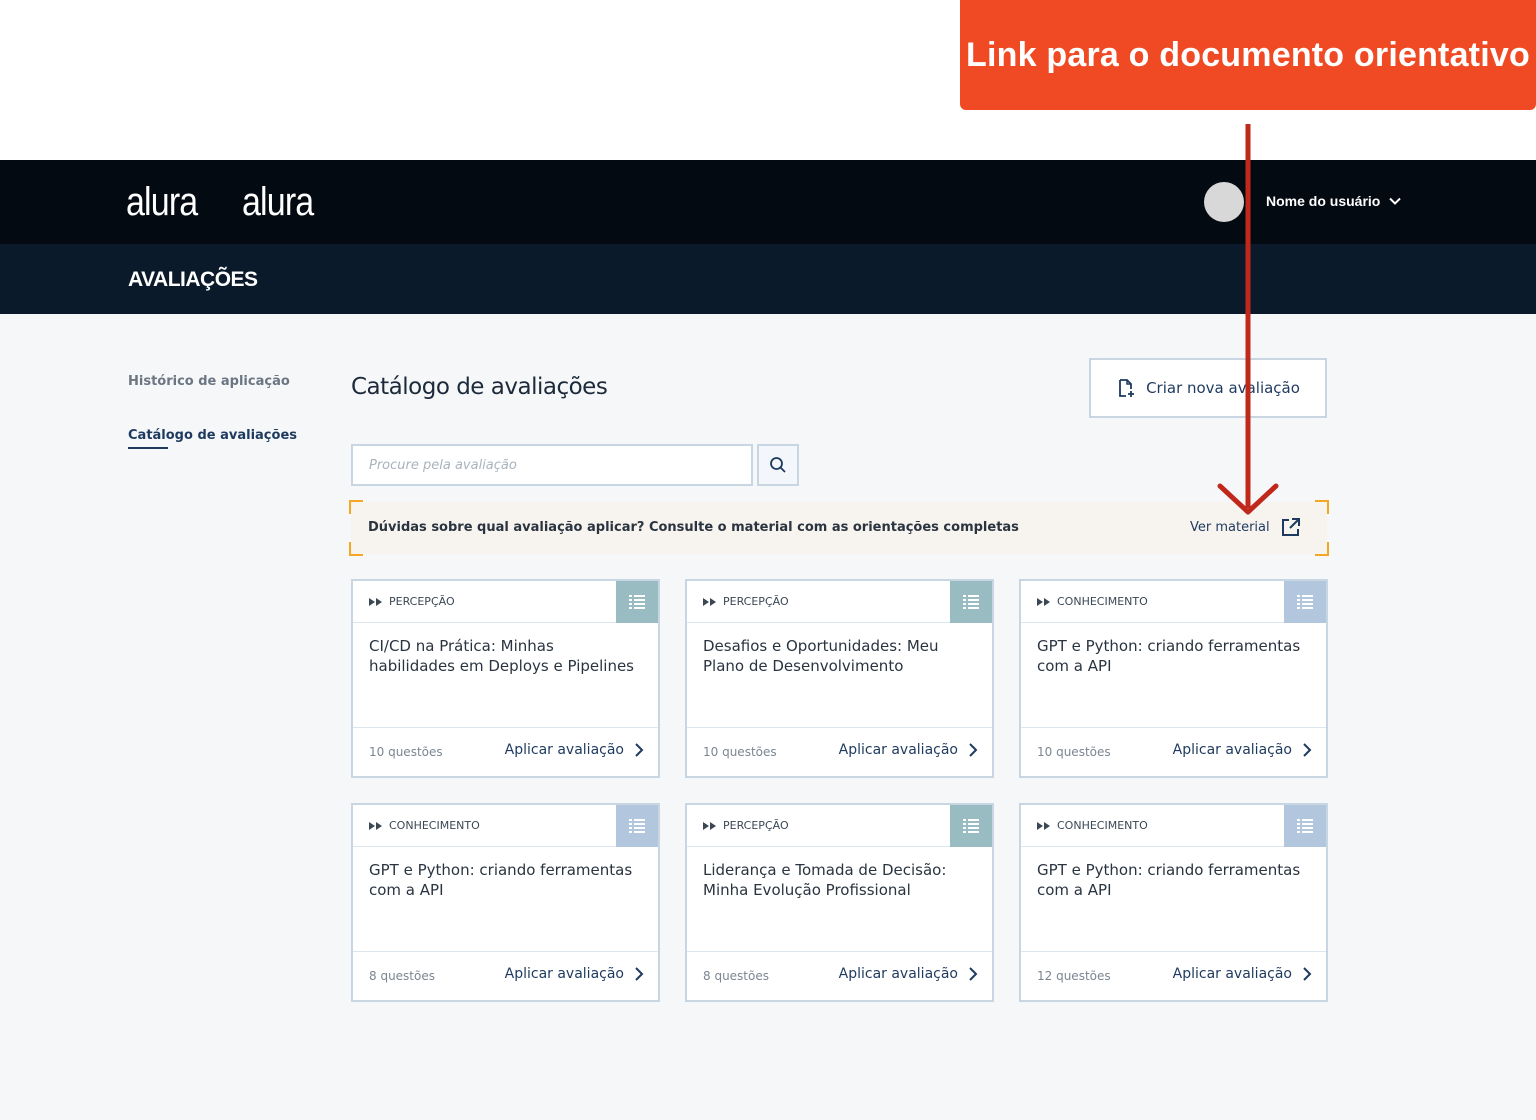 This screenshot has width=1536, height=1120. I want to click on sidebar-item-catalogo: Catálogo de avaliações, so click(212, 435).